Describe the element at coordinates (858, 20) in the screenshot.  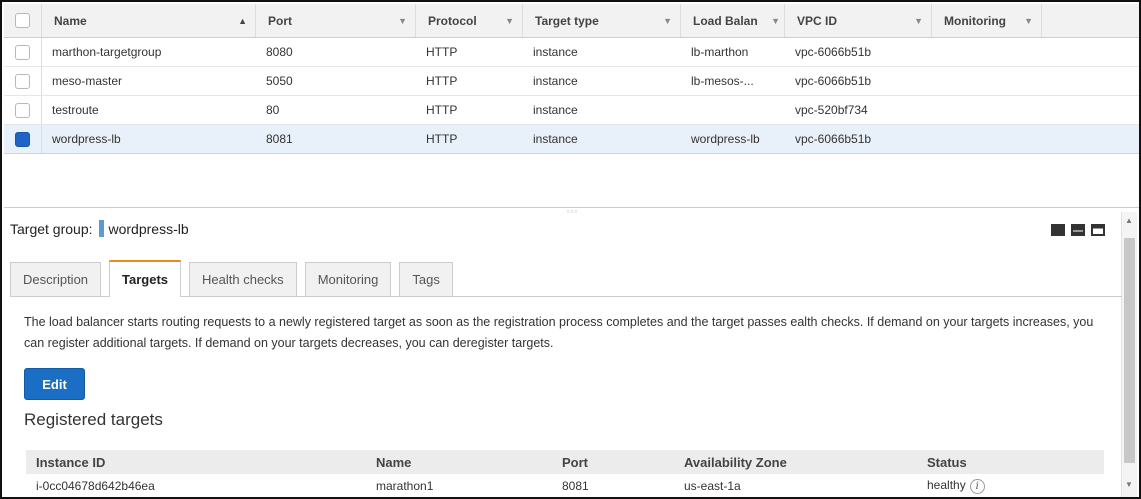
I see `column-header-vpc-id: VPC ID ▼` at that location.